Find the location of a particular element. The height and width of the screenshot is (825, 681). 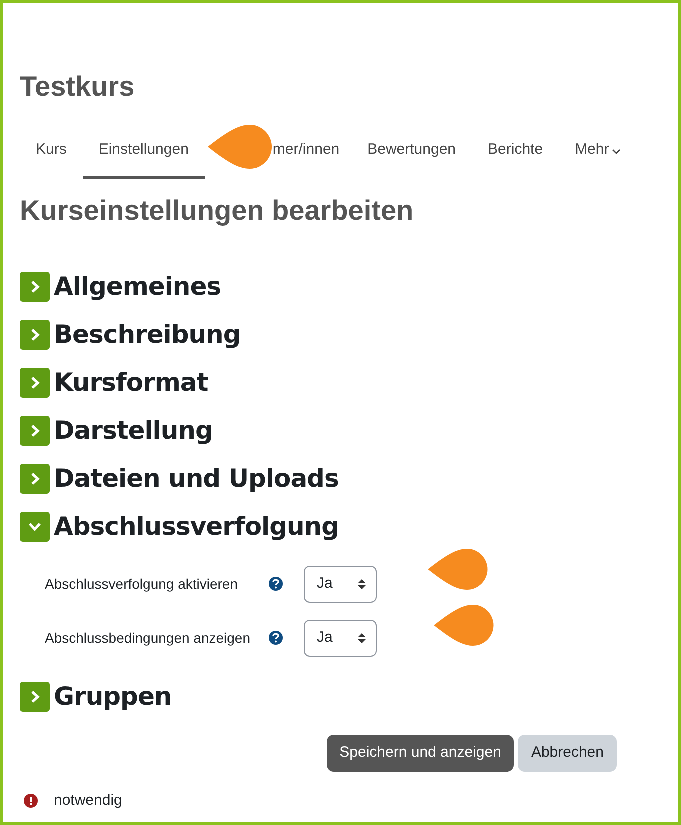

field-label: Abschlussbedingungen anzeigen is located at coordinates (148, 638).